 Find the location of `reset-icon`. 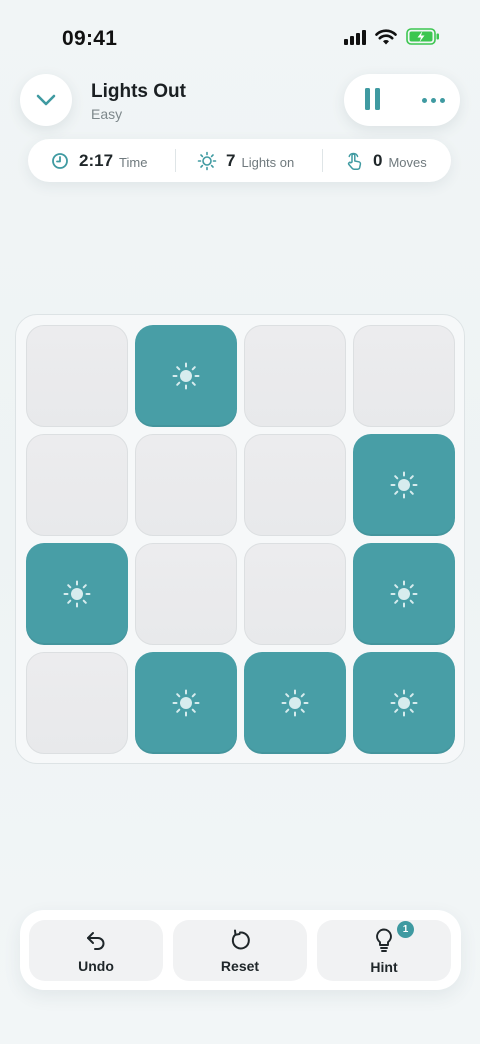

reset-icon is located at coordinates (240, 939).